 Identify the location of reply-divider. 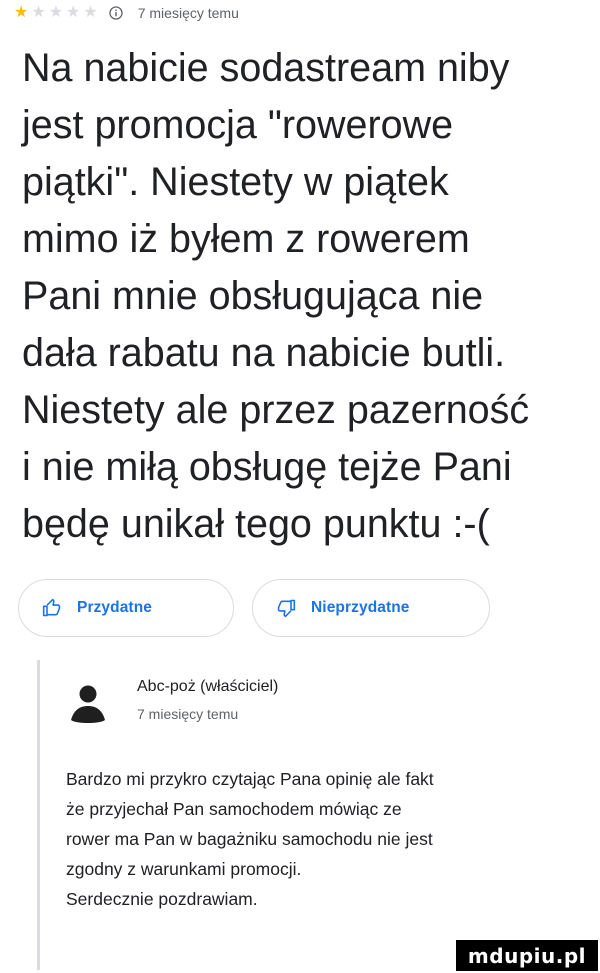
(38, 815).